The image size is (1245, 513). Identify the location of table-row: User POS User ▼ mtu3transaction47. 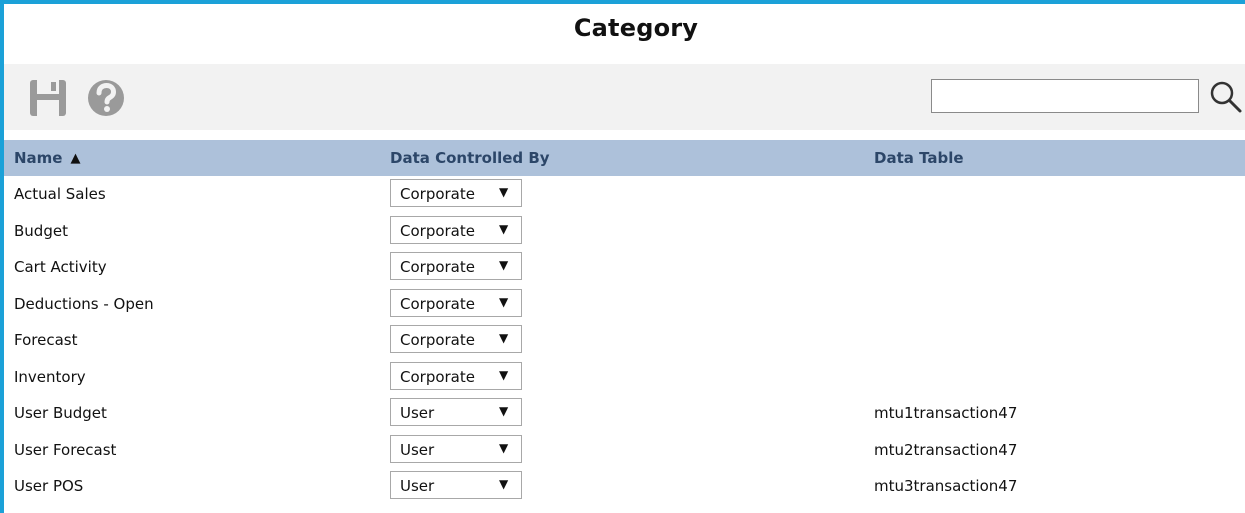
(624, 486).